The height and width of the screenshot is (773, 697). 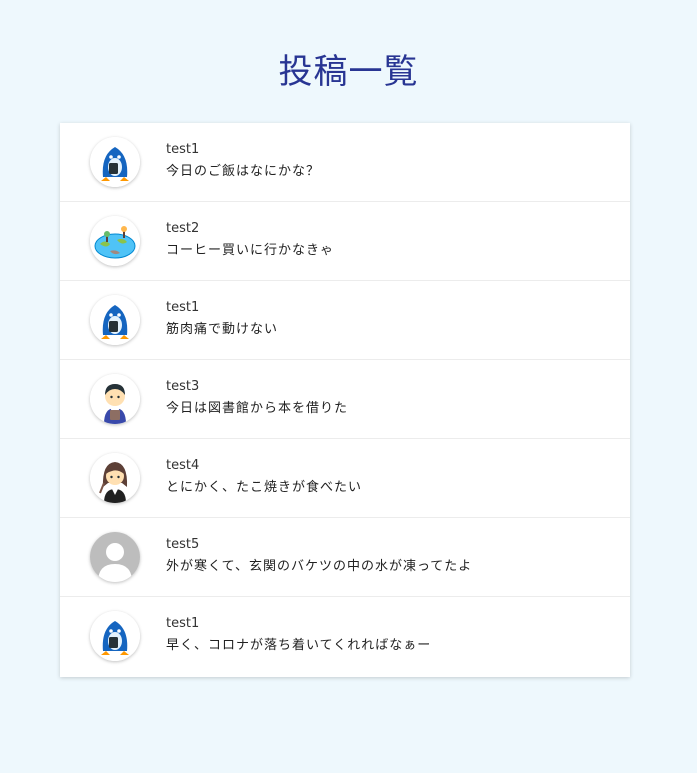 What do you see at coordinates (182, 466) in the screenshot?
I see `post-user-name: test4` at bounding box center [182, 466].